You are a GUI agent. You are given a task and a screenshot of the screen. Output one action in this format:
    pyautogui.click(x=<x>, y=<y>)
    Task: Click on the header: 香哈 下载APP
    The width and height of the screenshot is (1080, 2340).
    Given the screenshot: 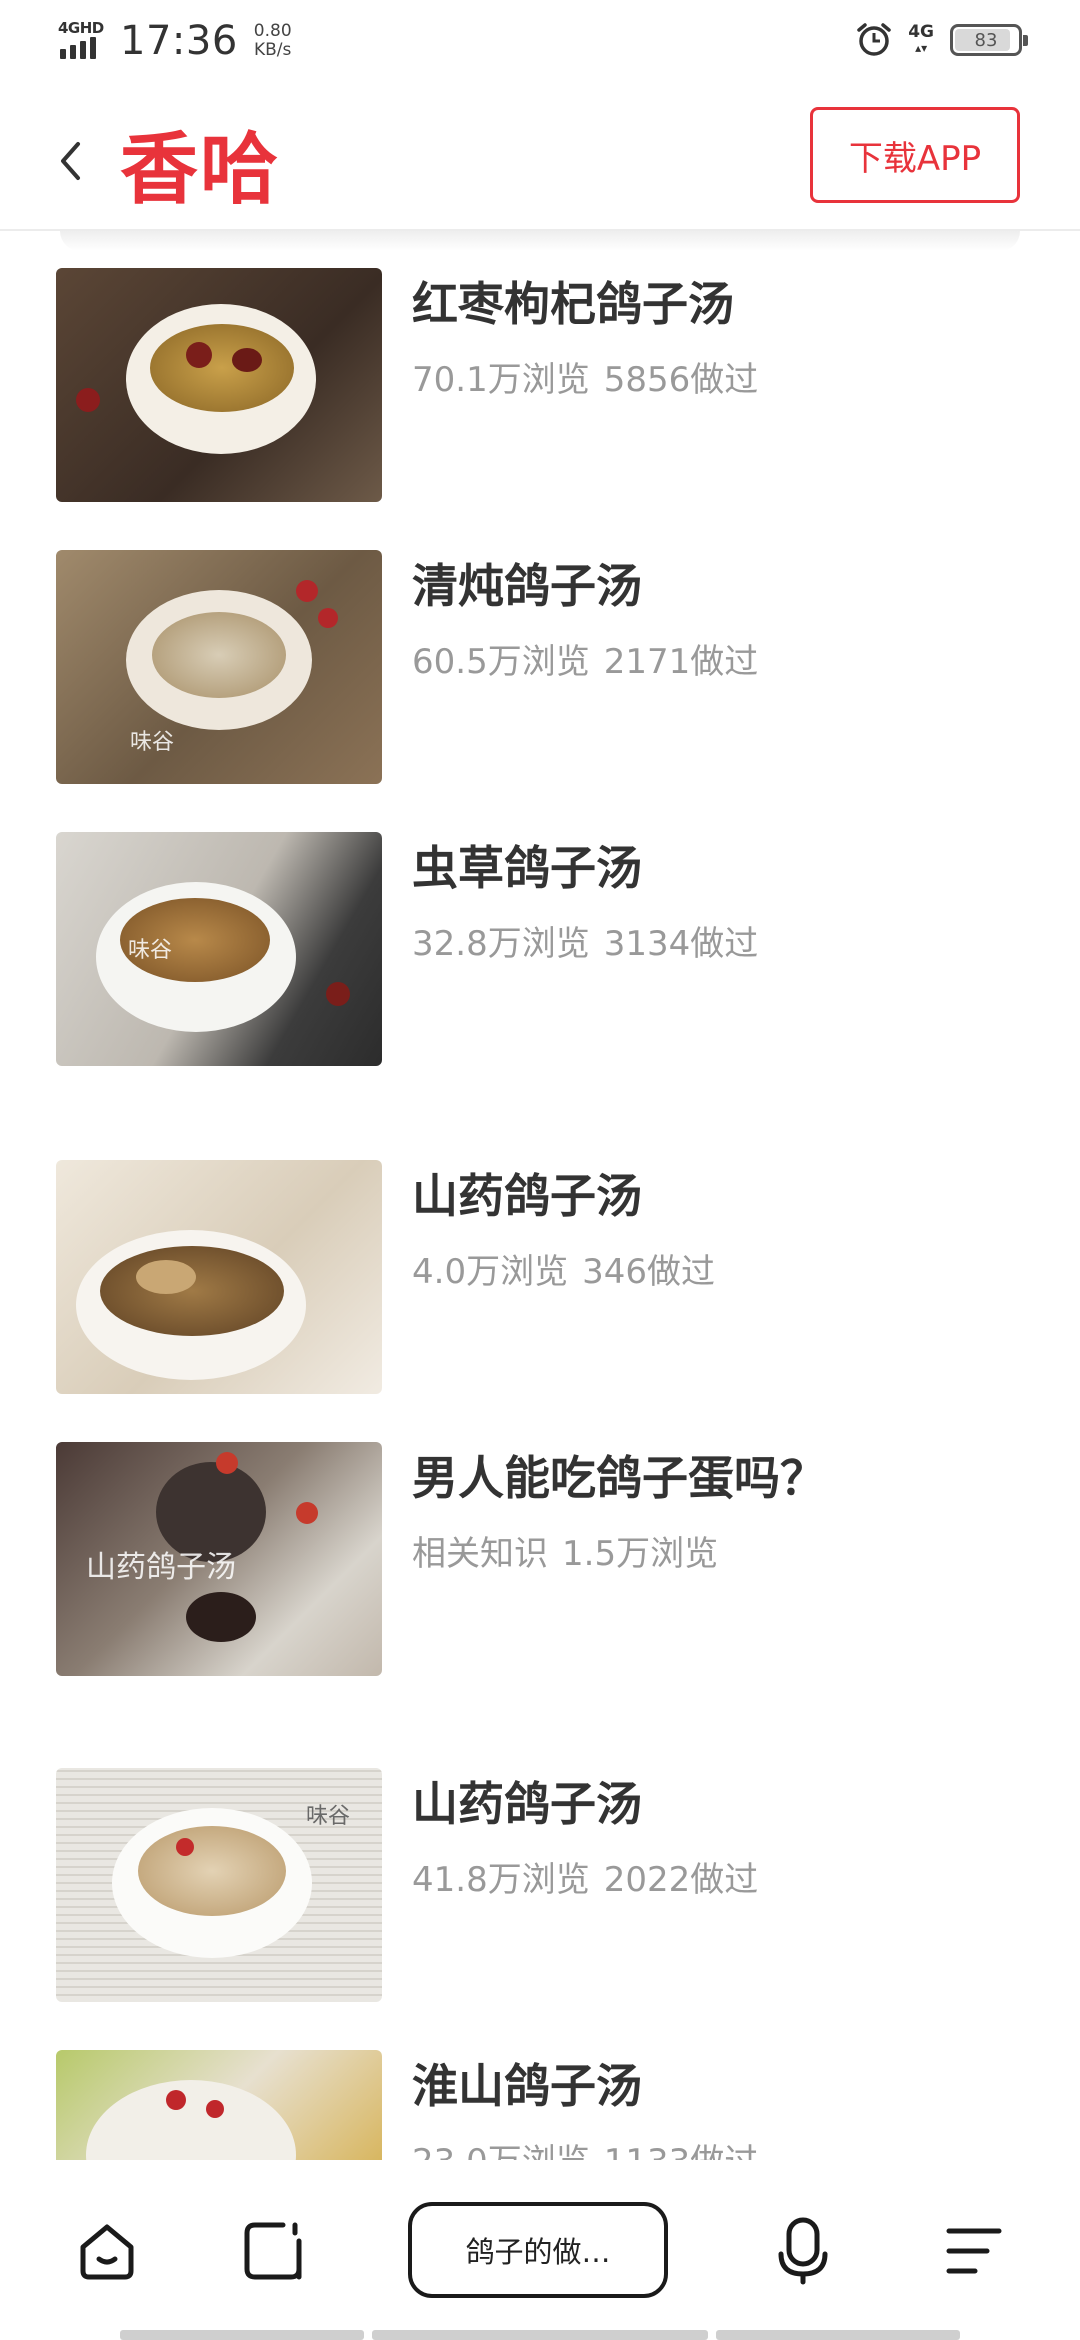 What is the action you would take?
    pyautogui.click(x=540, y=158)
    